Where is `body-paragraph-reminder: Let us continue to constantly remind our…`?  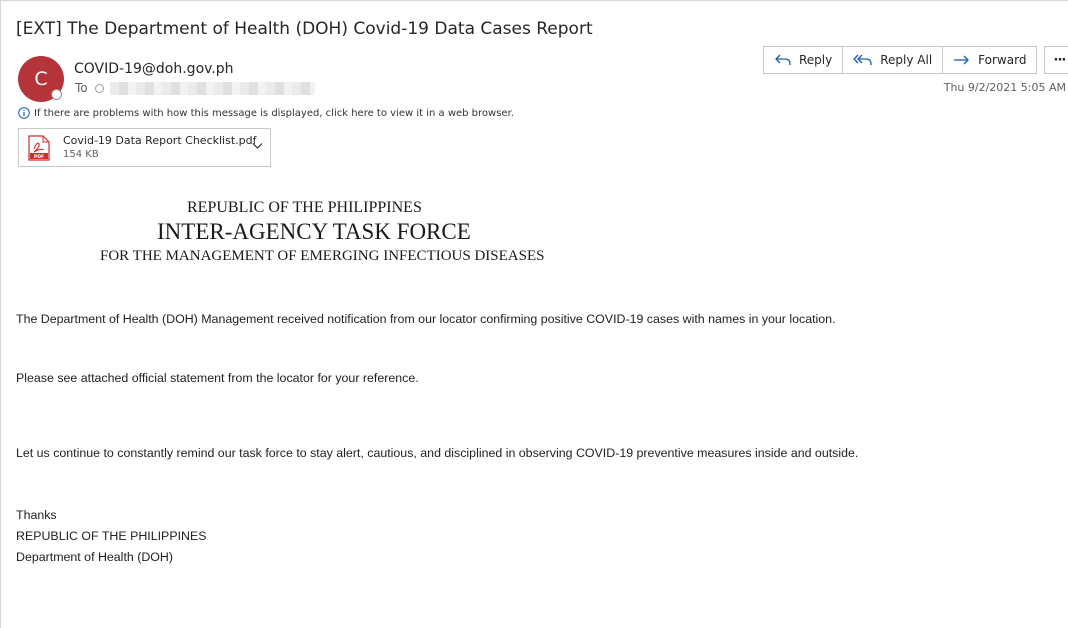
body-paragraph-reminder: Let us continue to constantly remind our… is located at coordinates (437, 453).